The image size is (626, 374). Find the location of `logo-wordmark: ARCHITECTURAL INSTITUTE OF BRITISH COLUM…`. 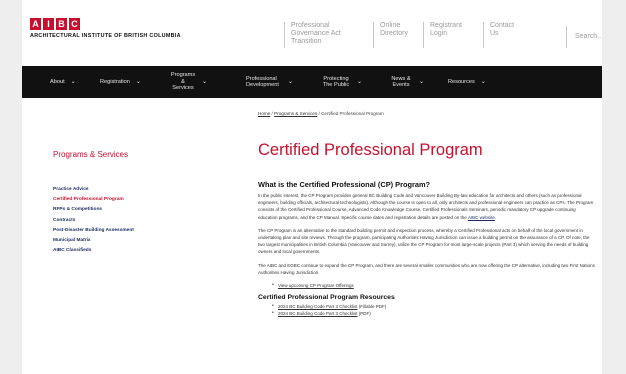

logo-wordmark: ARCHITECTURAL INSTITUTE OF BRITISH COLUM… is located at coordinates (105, 36).